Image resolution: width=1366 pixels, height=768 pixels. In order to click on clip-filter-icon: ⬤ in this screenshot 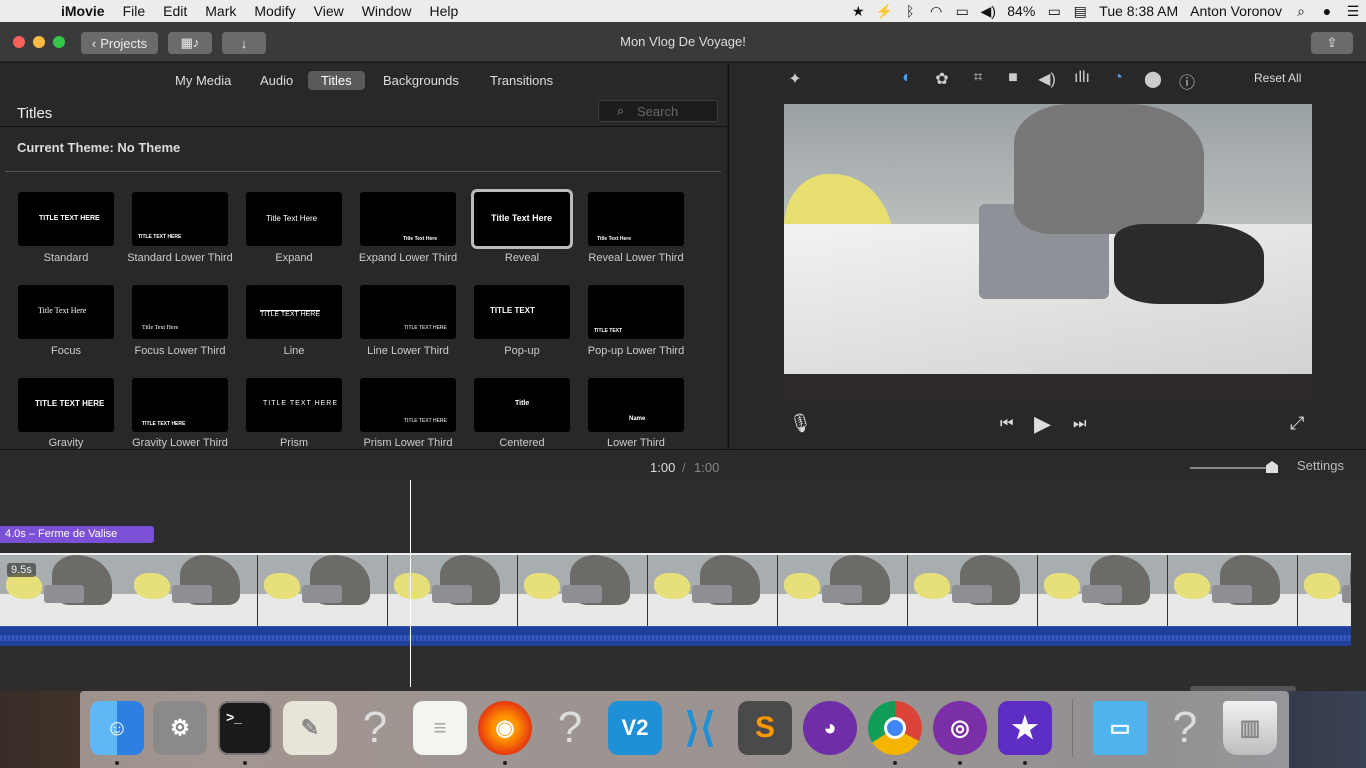, I will do `click(1153, 80)`.